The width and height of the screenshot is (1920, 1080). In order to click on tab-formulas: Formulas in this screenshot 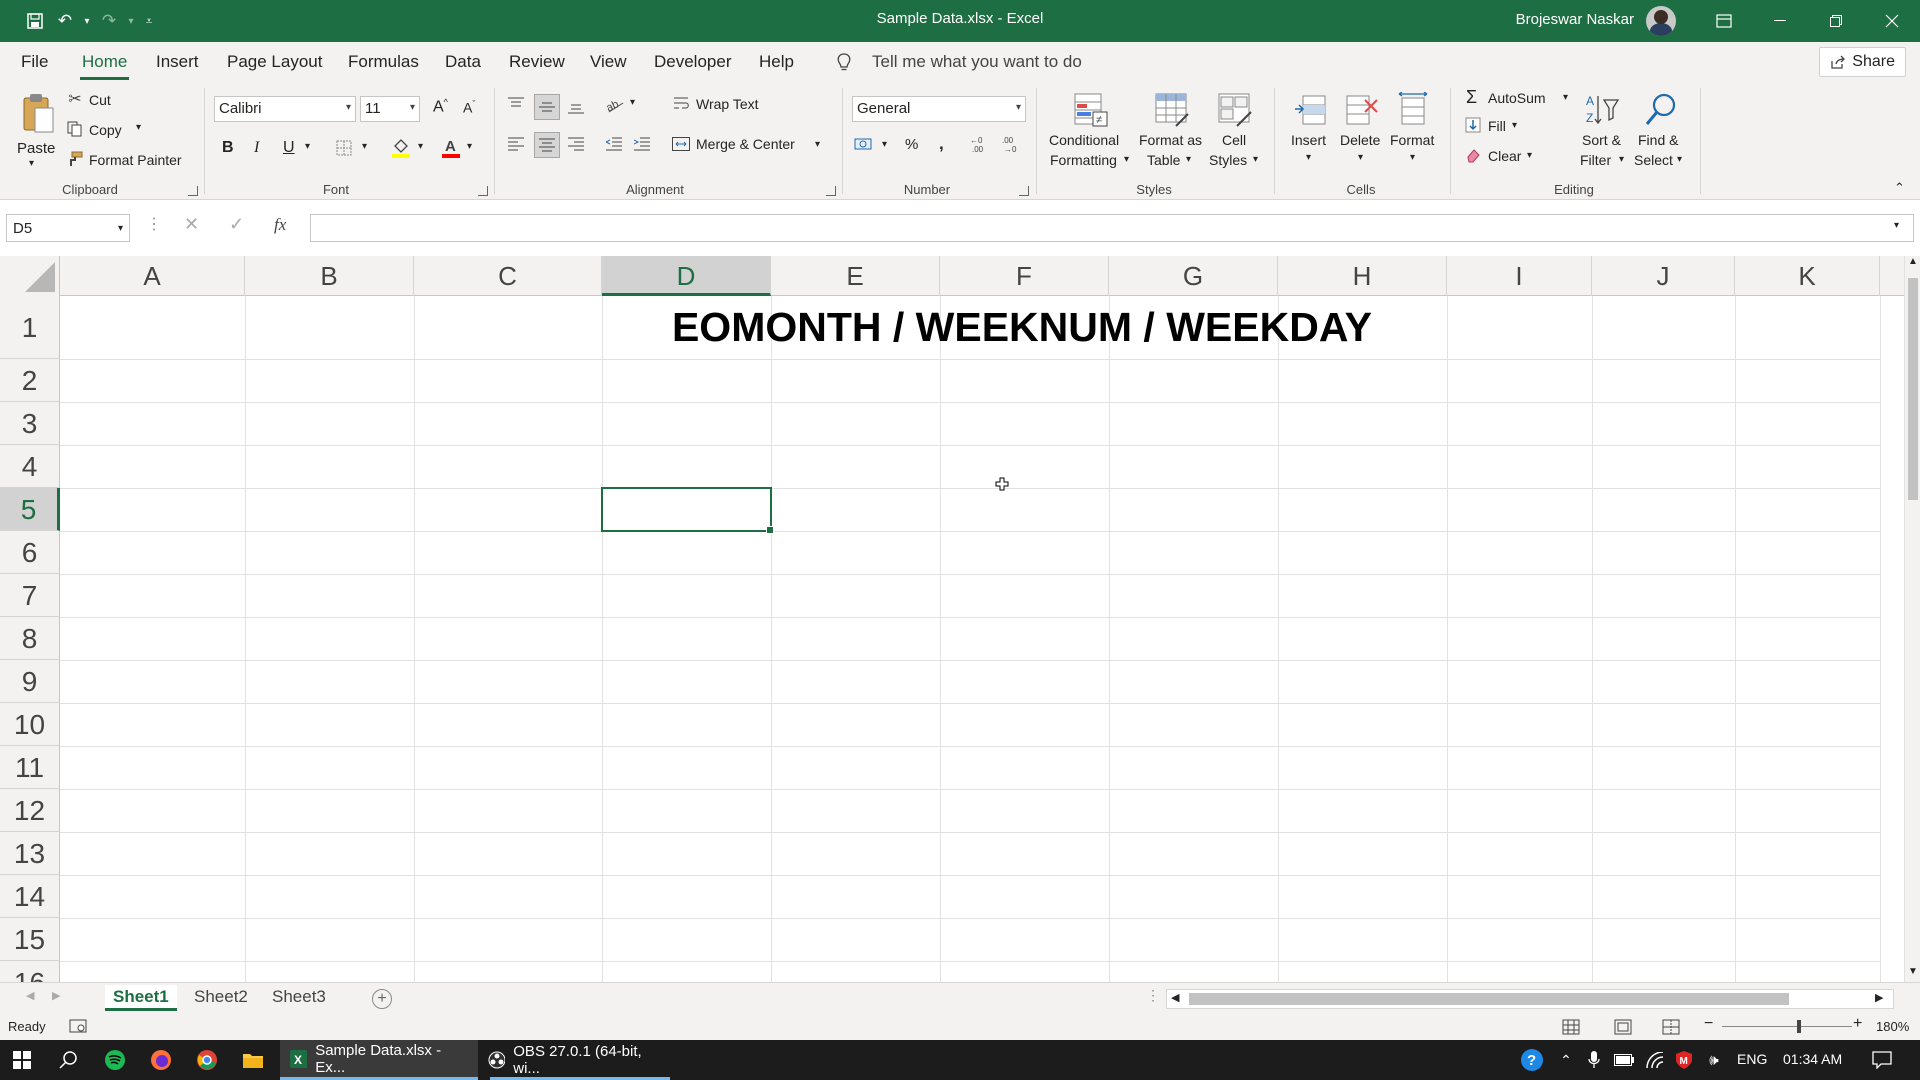, I will do `click(383, 62)`.